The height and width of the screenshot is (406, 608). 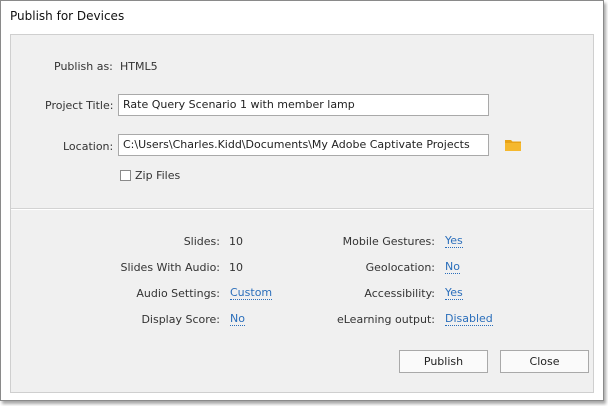 I want to click on publish-button: Publish, so click(x=443, y=361).